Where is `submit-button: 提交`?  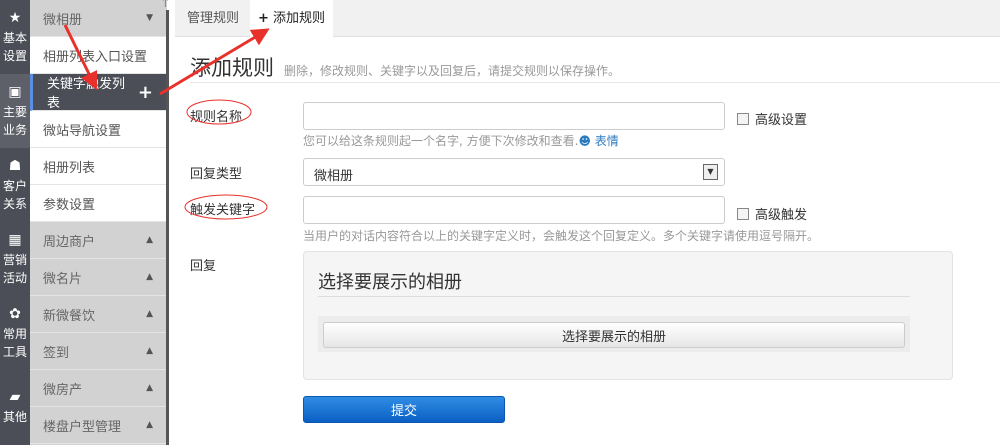 submit-button: 提交 is located at coordinates (404, 409).